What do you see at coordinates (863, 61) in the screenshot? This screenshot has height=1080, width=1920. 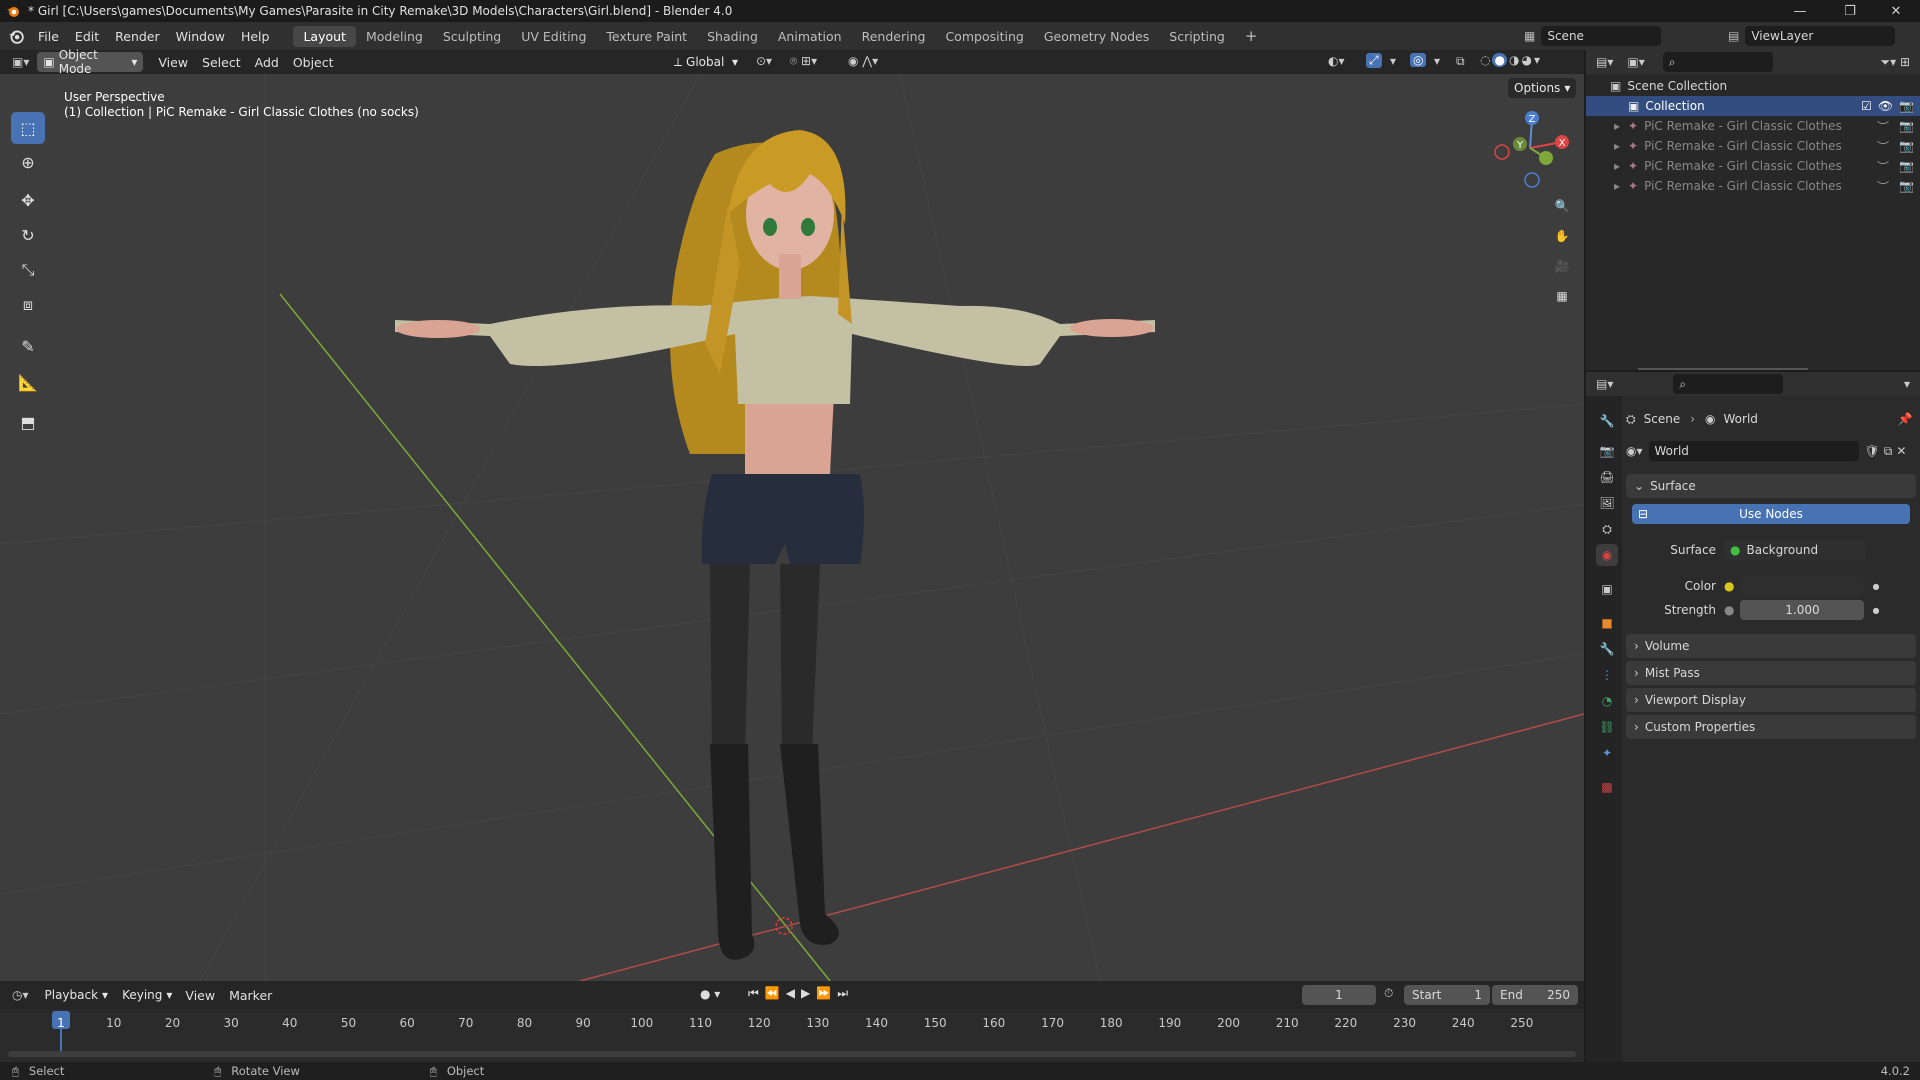 I see `proportional-edit-icon: ◉ ⋀▾` at bounding box center [863, 61].